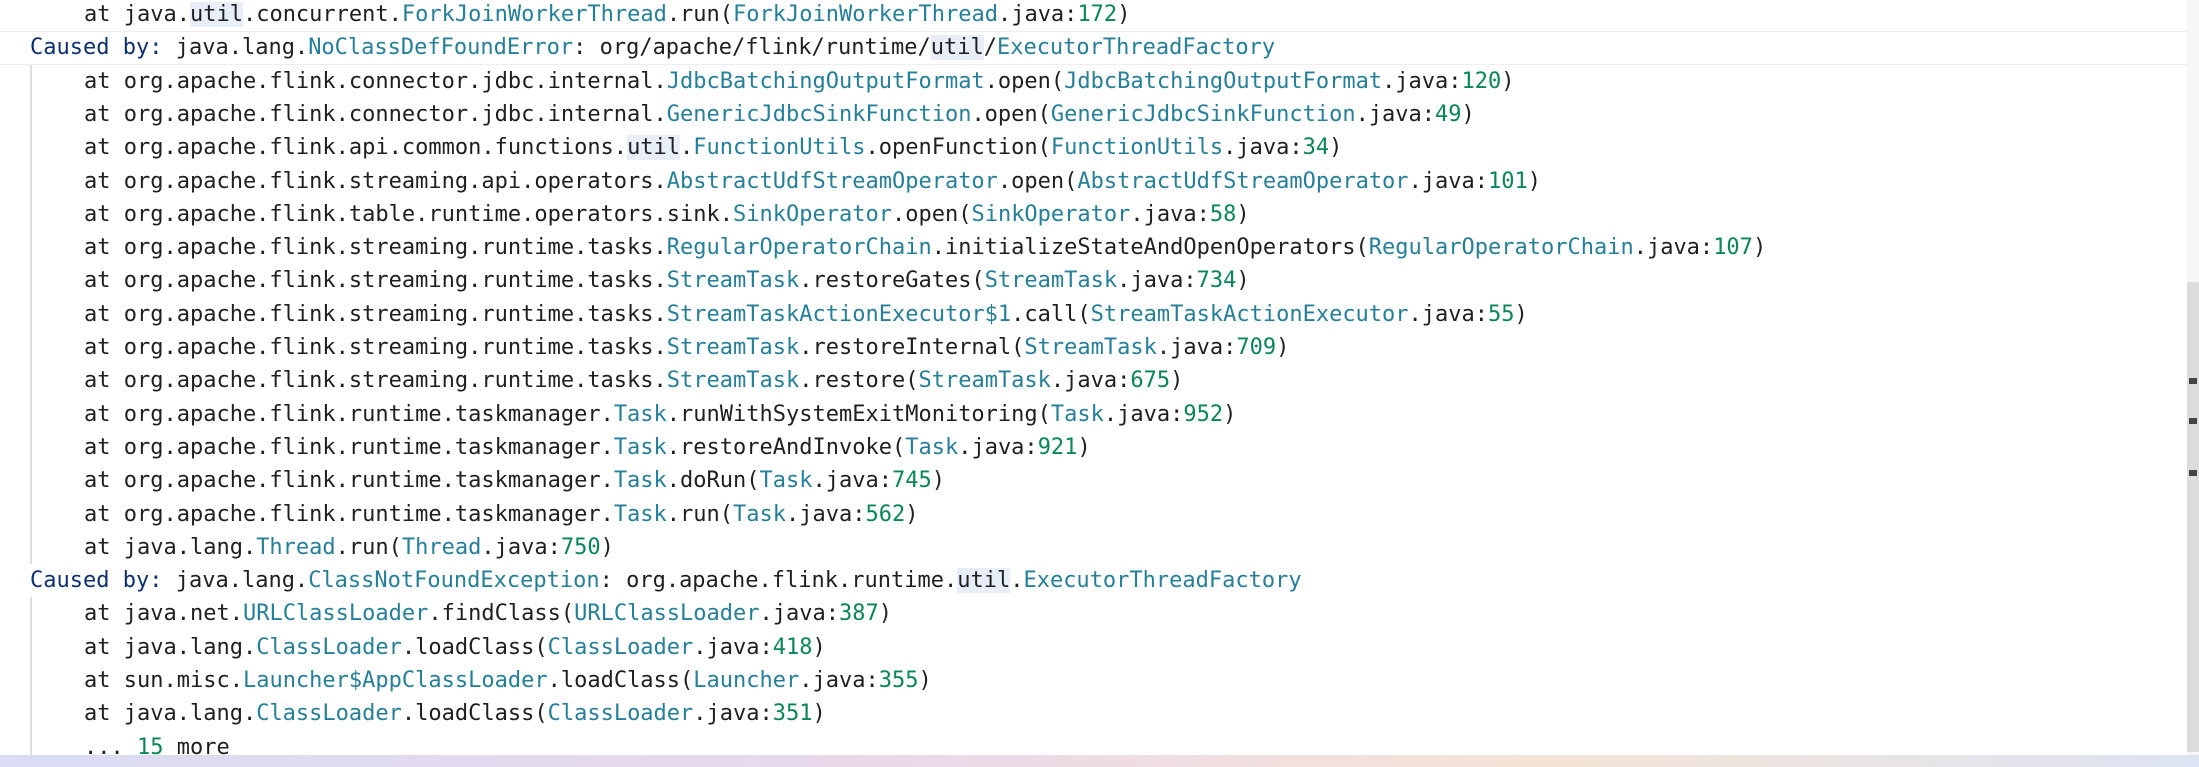 The width and height of the screenshot is (2199, 767). I want to click on class-name: GenericJdbcSinkFunction, so click(1203, 114).